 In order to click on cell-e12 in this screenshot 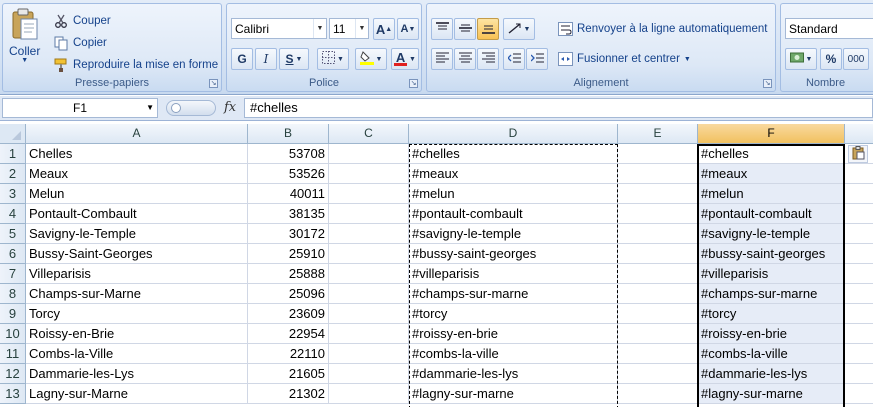, I will do `click(658, 374)`.